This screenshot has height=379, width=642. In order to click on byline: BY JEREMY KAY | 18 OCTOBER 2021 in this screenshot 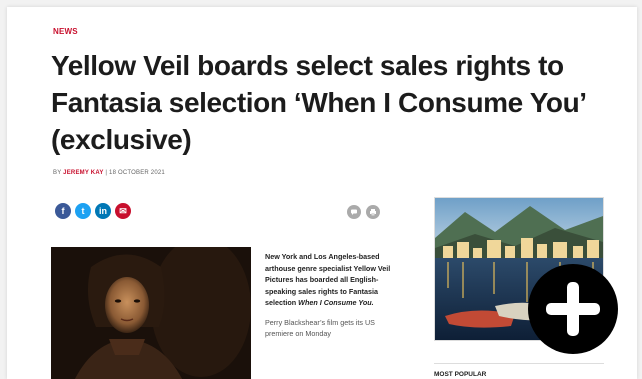, I will do `click(109, 173)`.